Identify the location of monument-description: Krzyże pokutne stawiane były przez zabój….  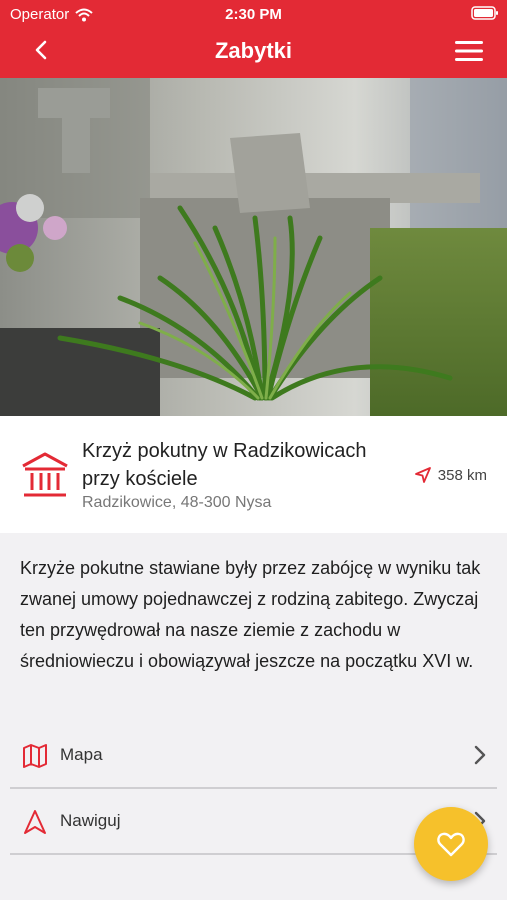
(250, 614).